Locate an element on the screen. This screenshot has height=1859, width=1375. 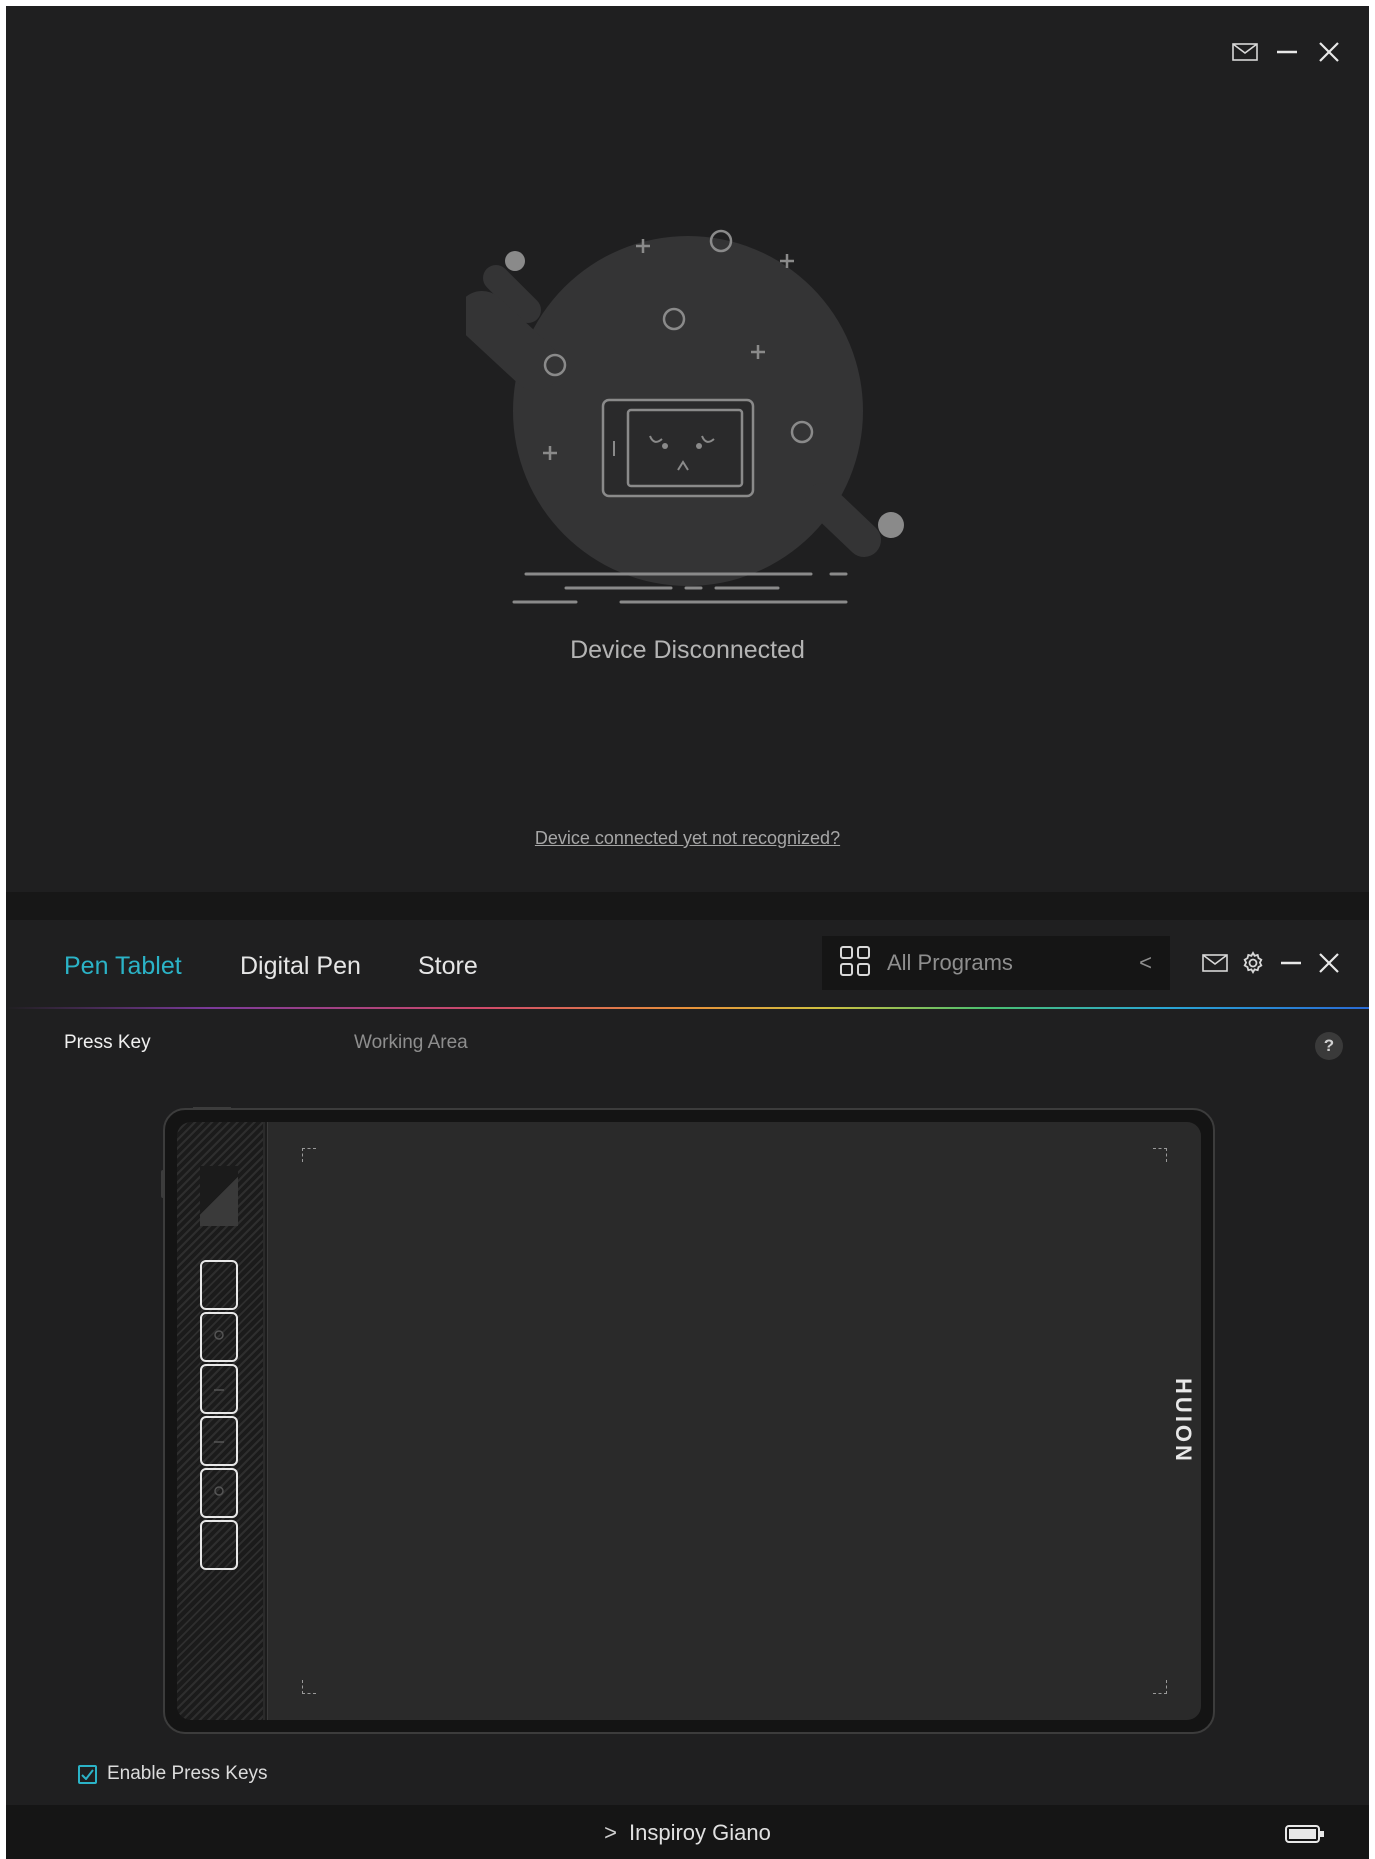
pen-holder-icon is located at coordinates (219, 1196).